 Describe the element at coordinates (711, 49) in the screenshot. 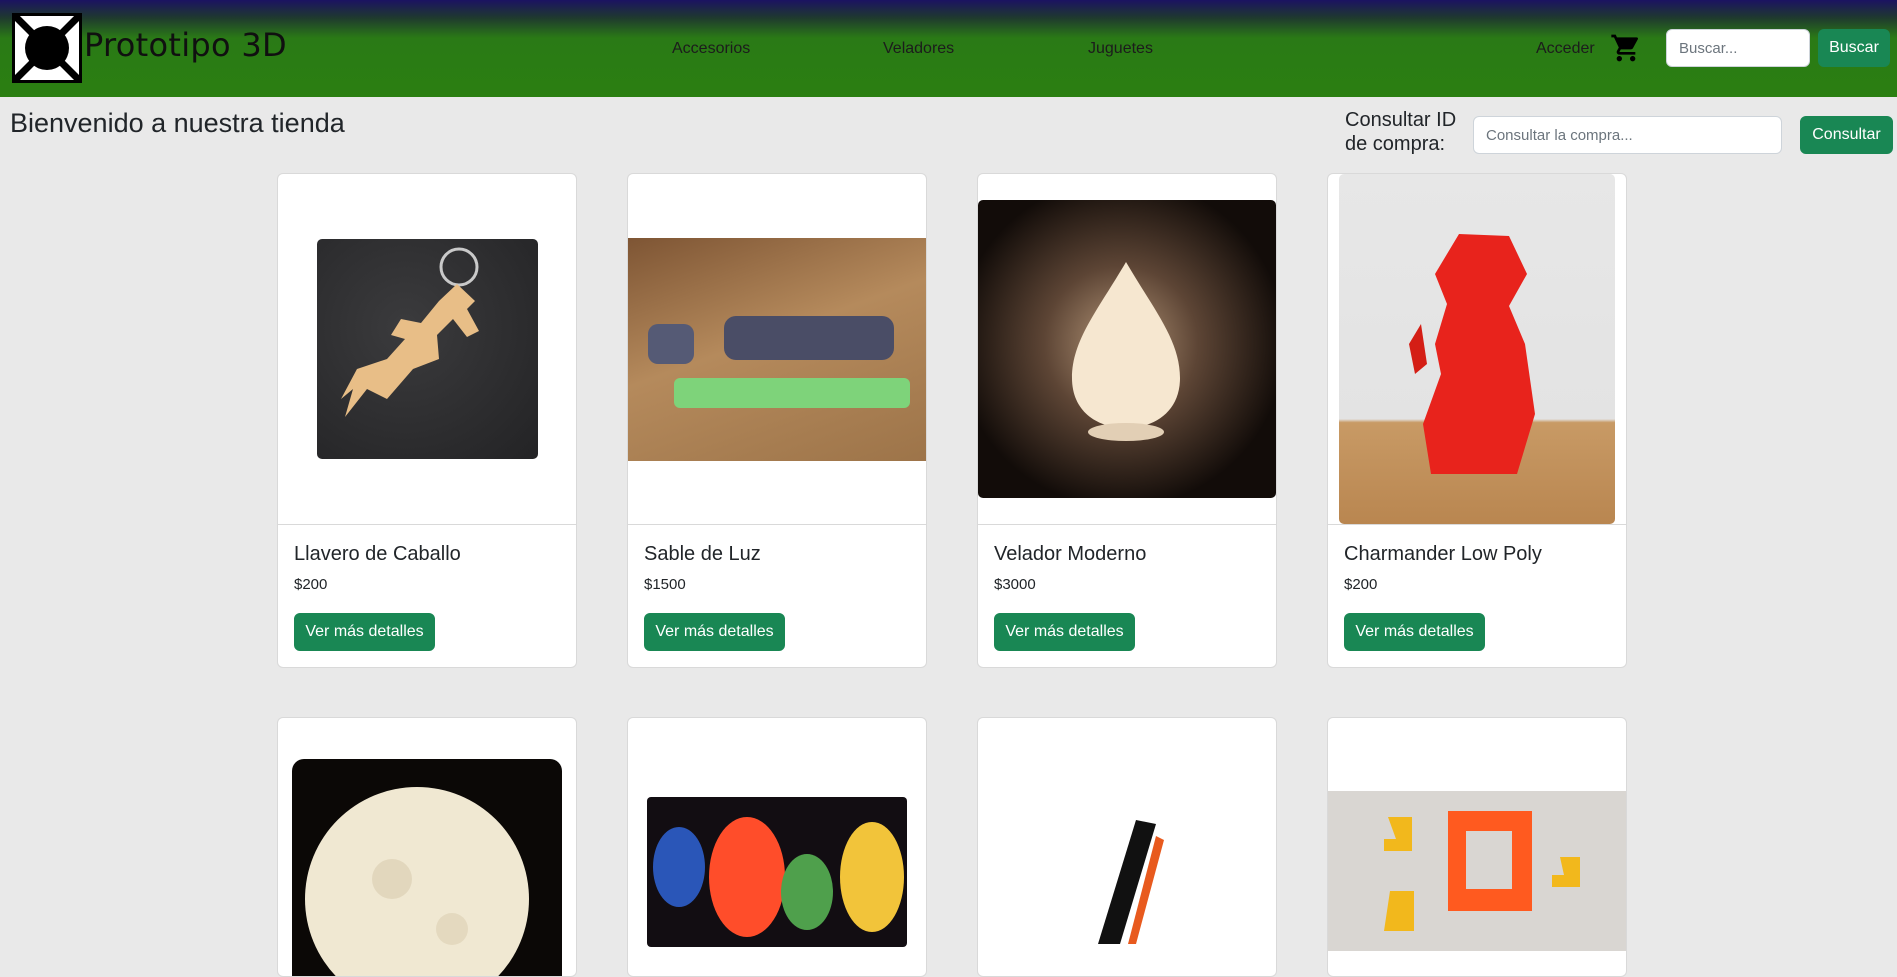

I see `nav-link-accesorios: Accesorios` at that location.